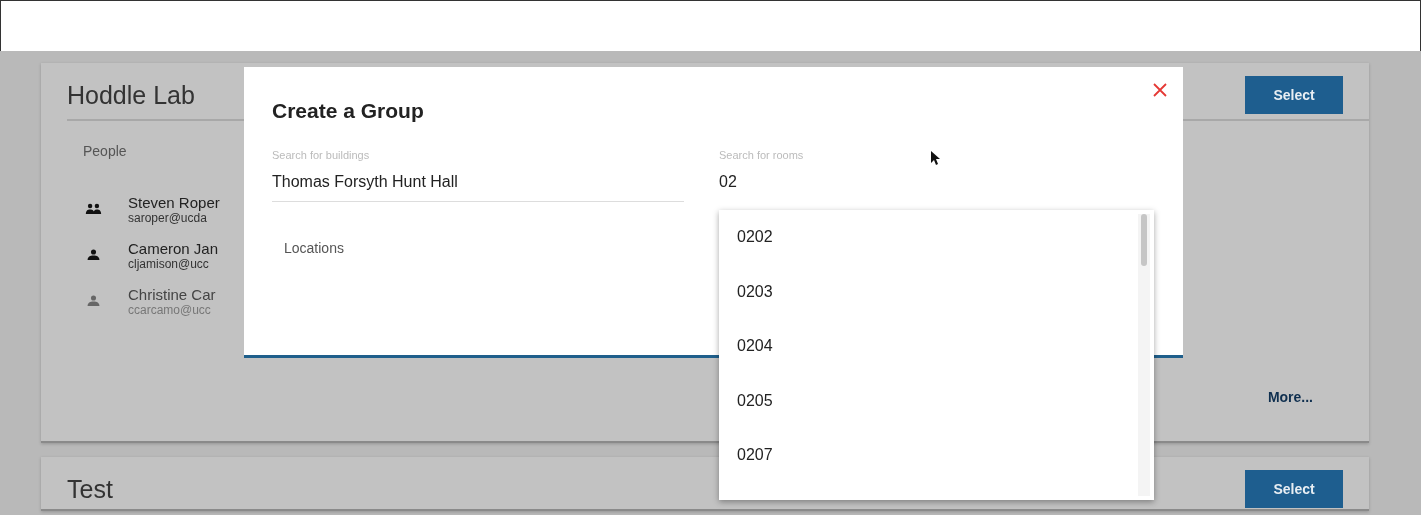 This screenshot has width=1421, height=515. What do you see at coordinates (174, 202) in the screenshot?
I see `person-name: Steven Roper` at bounding box center [174, 202].